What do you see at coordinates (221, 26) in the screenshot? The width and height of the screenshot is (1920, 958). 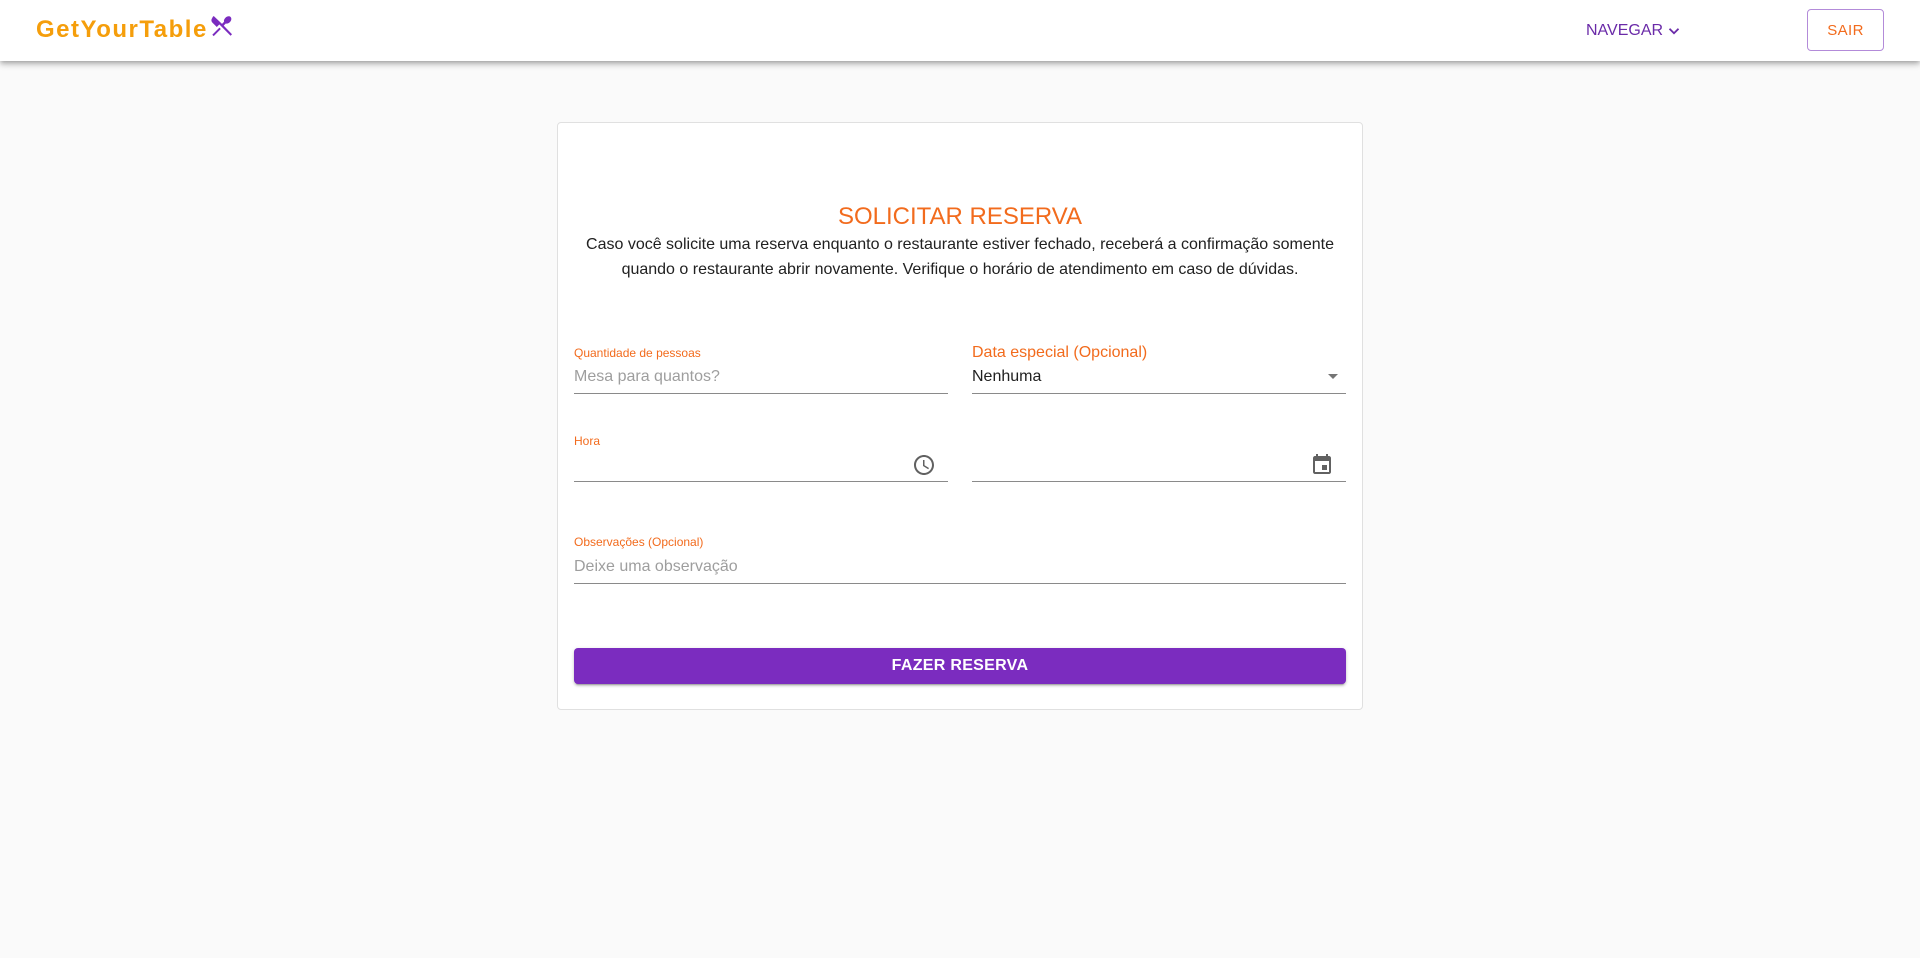 I see `fork-knife-crossed-icon` at bounding box center [221, 26].